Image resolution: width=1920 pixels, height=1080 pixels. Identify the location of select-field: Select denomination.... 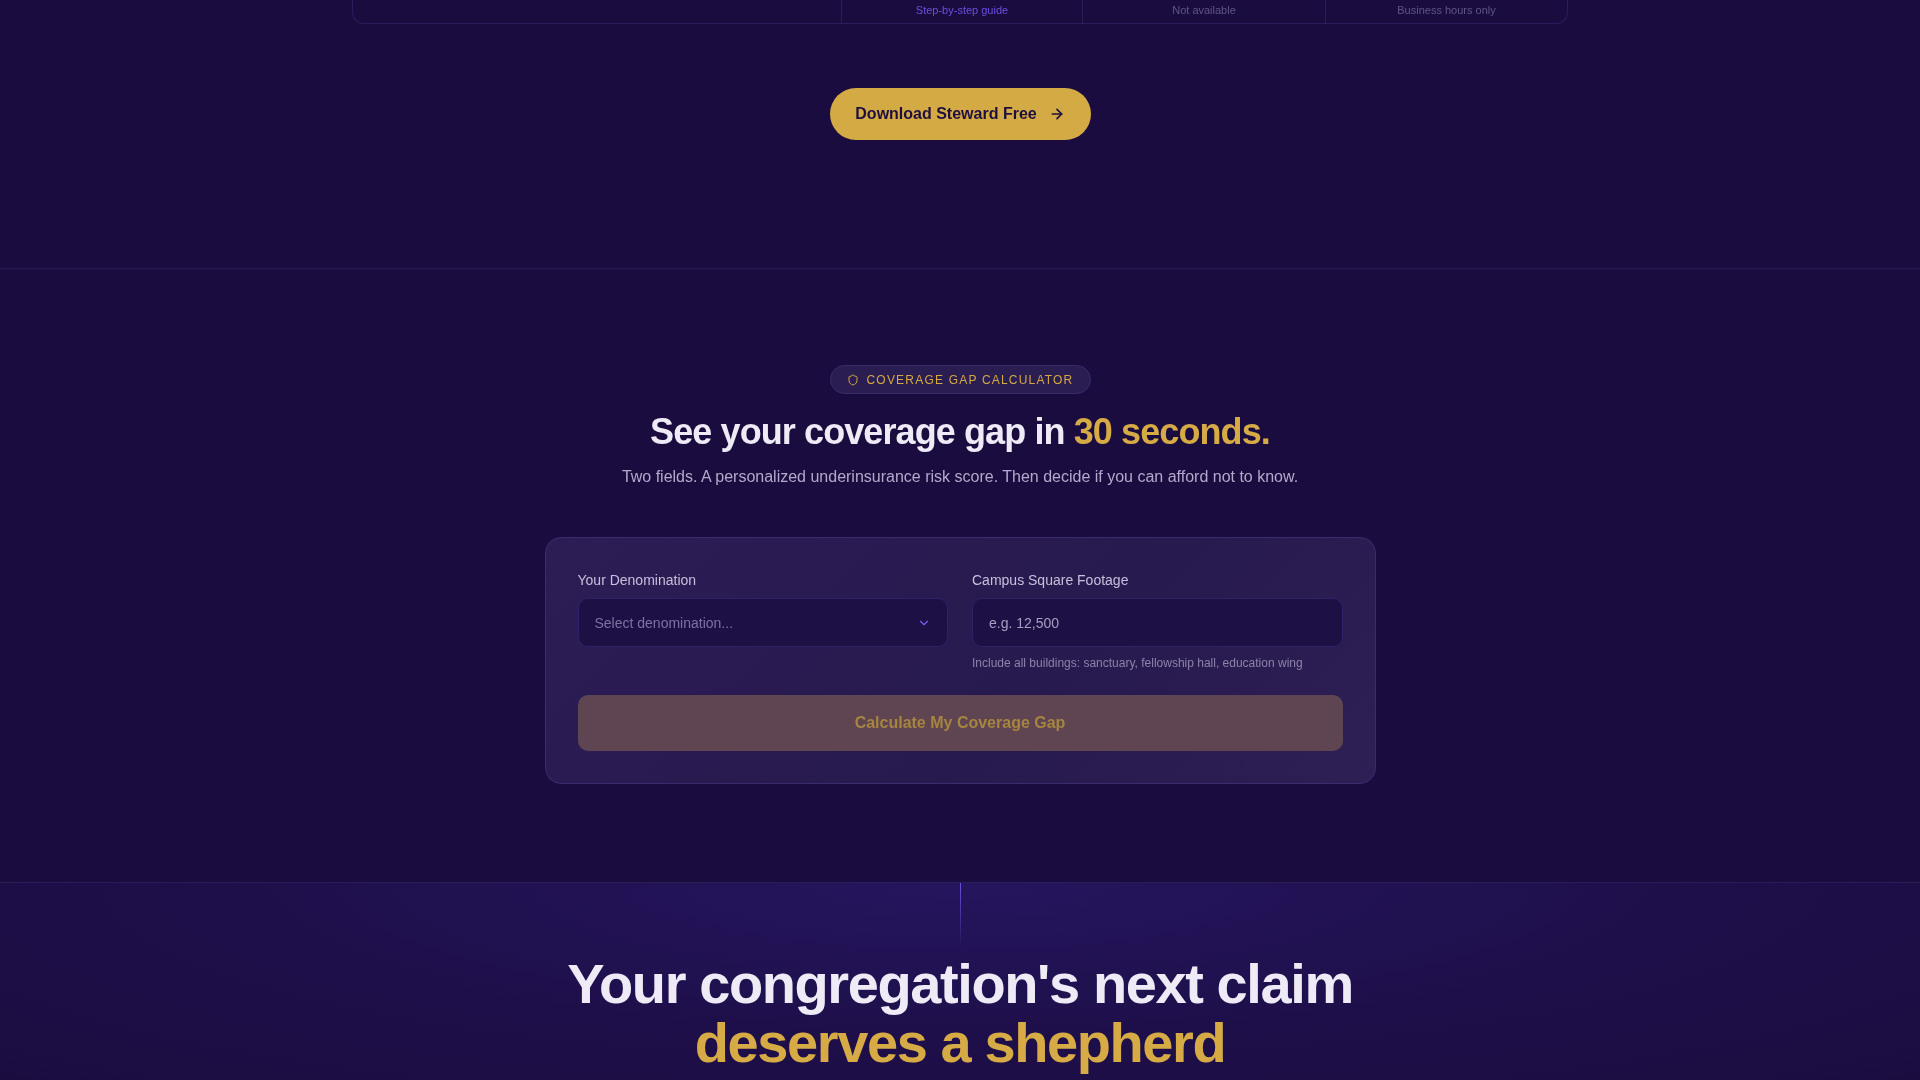
(762, 622).